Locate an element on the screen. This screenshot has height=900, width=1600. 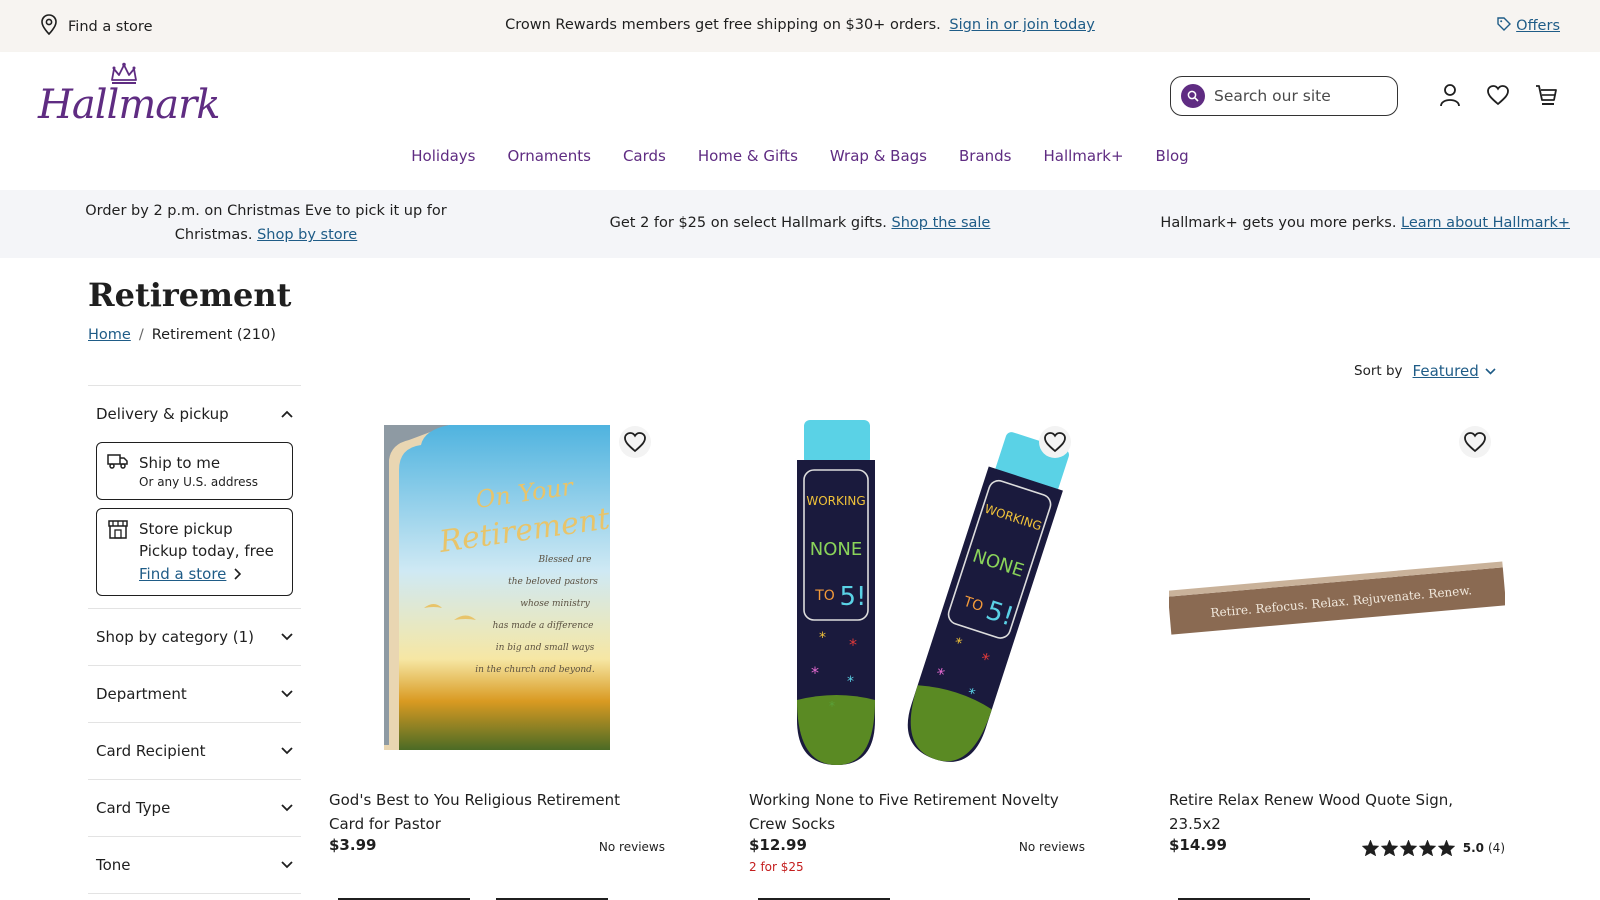
nav-home-gifts: Home & Gifts is located at coordinates (748, 156).